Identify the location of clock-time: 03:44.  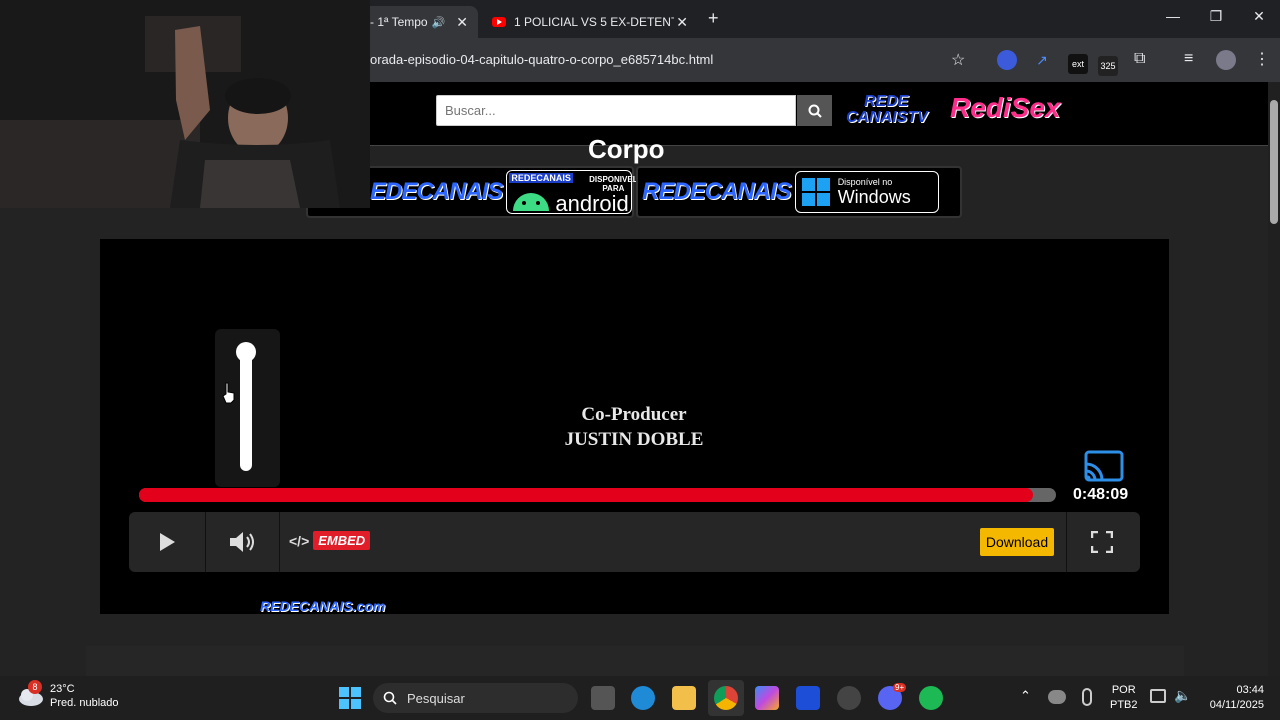
(1250, 690).